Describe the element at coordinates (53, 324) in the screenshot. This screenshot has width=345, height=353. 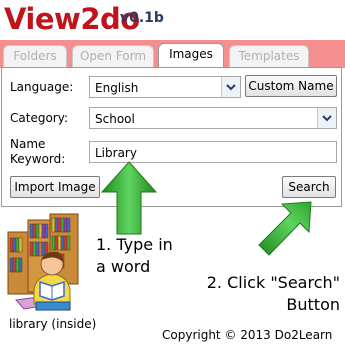
I see `result-caption: library (inside)` at that location.